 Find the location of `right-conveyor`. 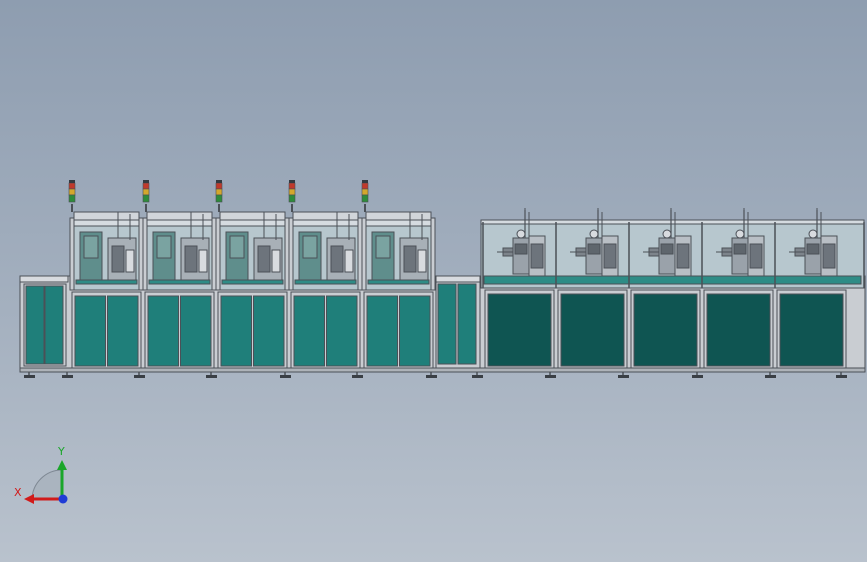

right-conveyor is located at coordinates (672, 280).